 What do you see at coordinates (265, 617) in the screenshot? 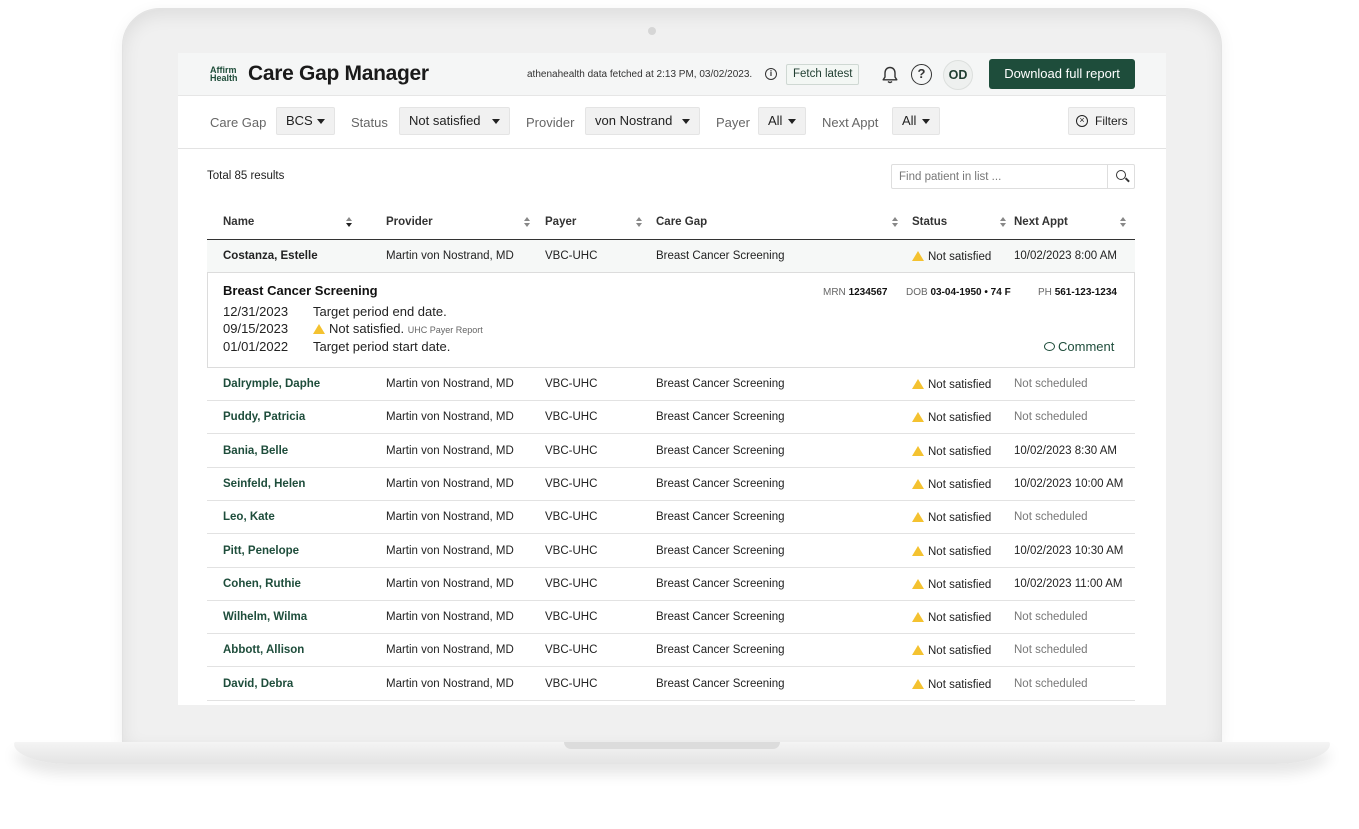
I see `row-name: Wilhelm, Wilma` at bounding box center [265, 617].